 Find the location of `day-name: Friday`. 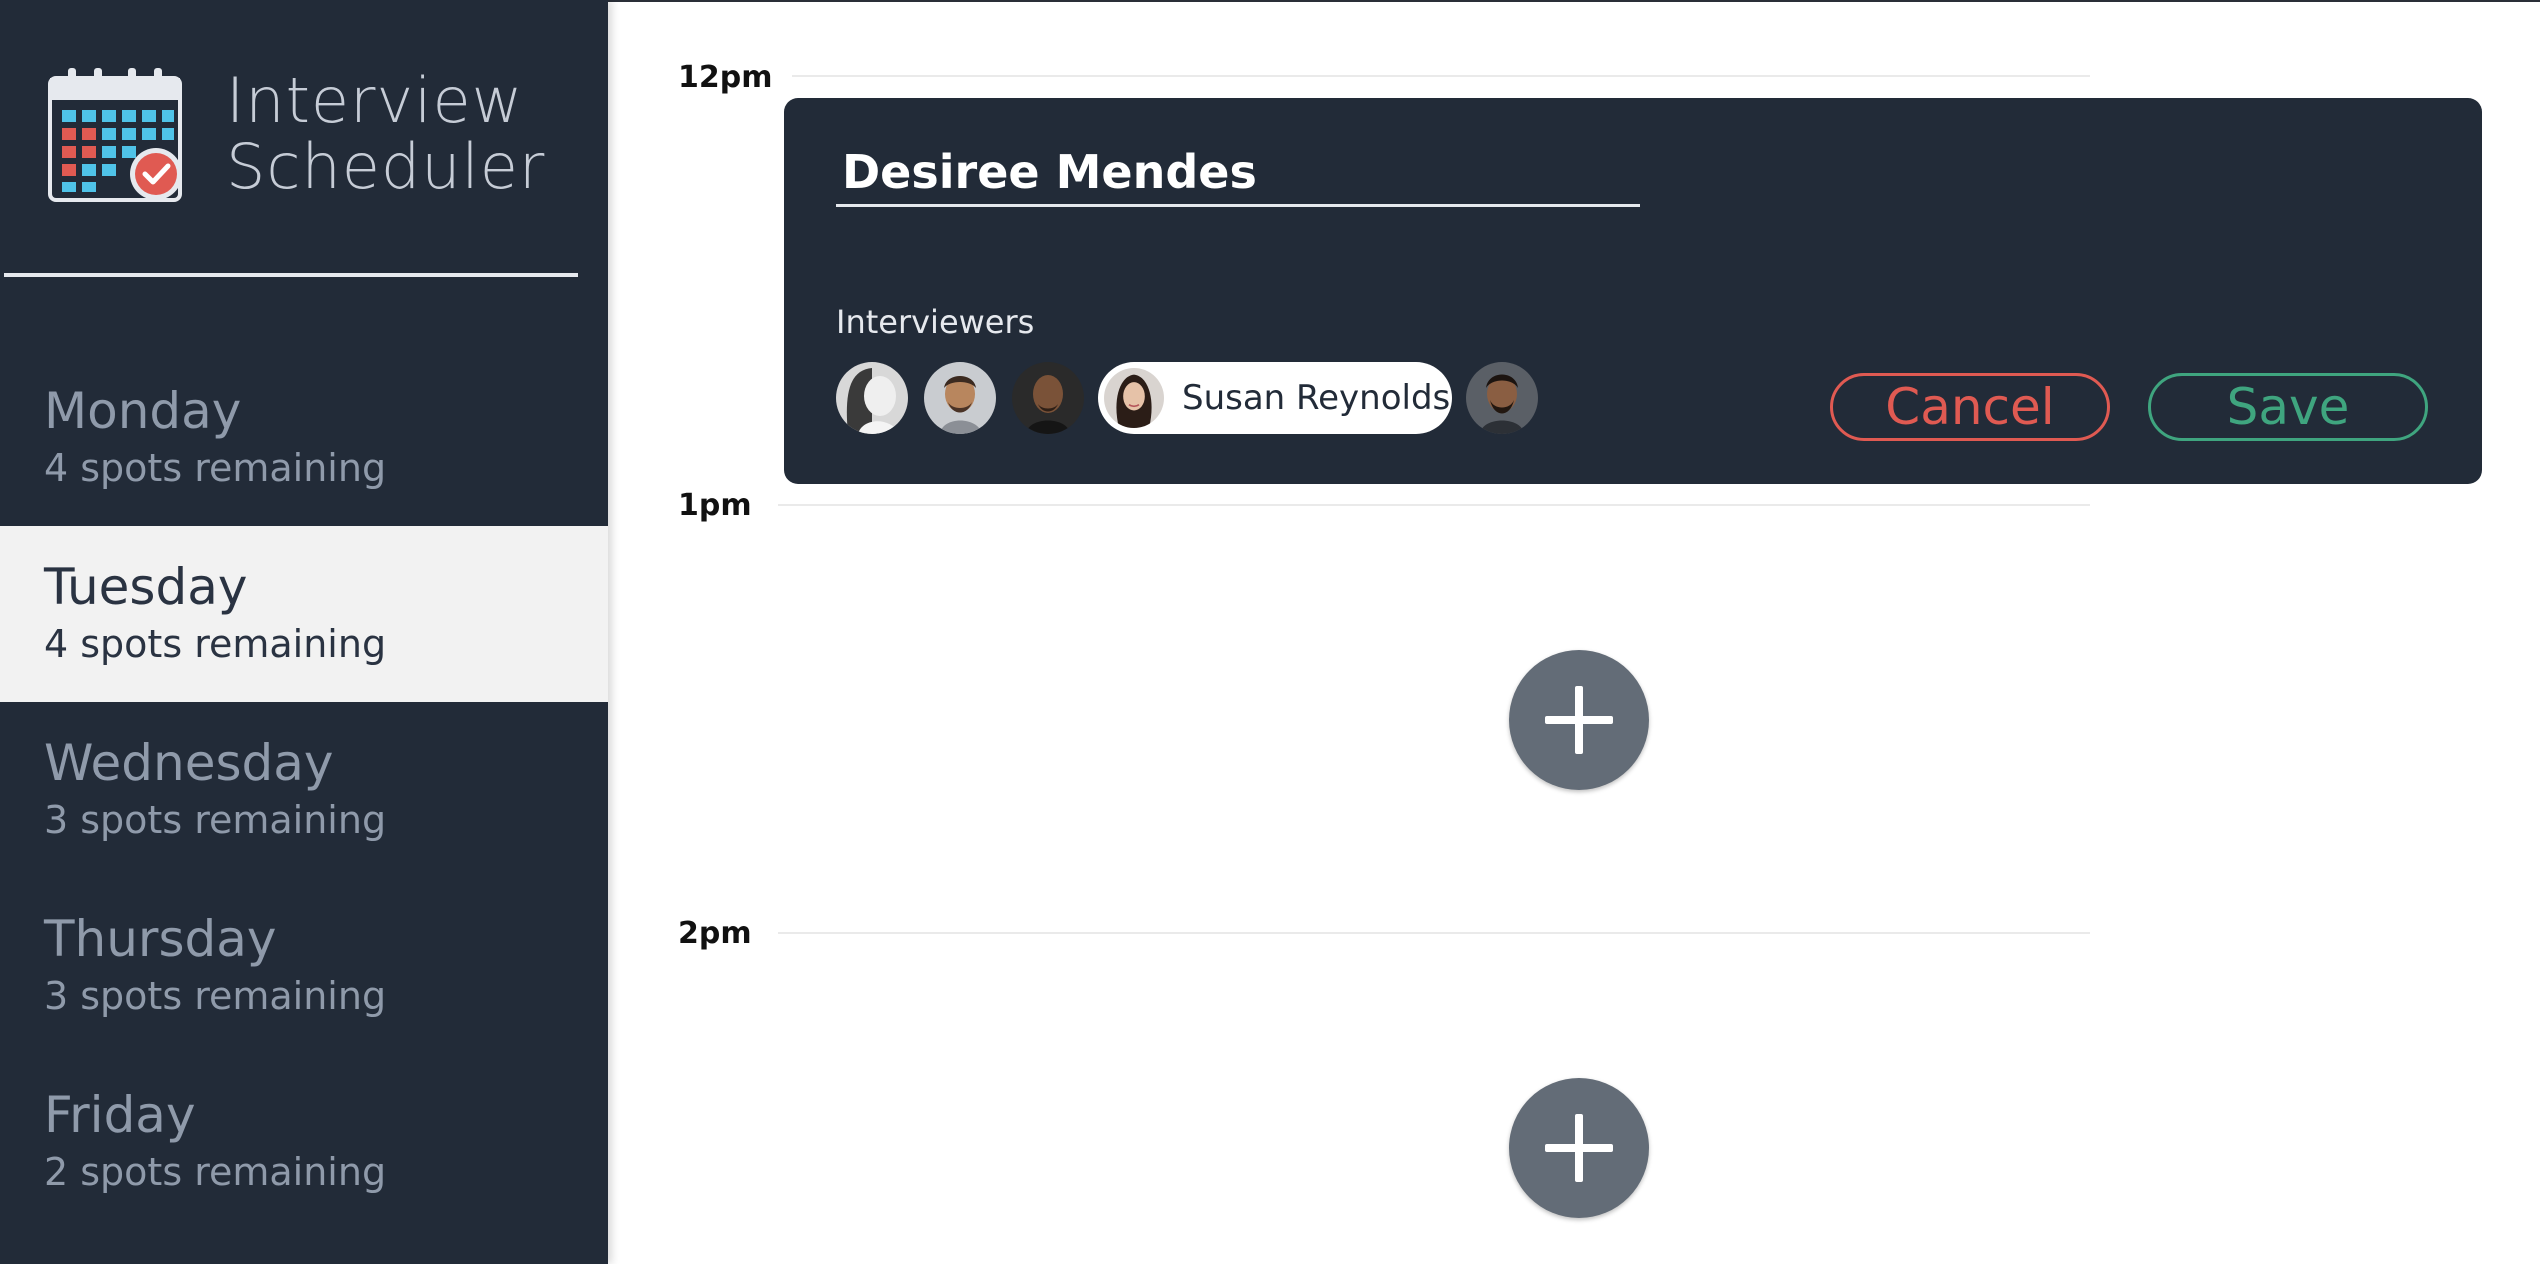

day-name: Friday is located at coordinates (120, 1115).